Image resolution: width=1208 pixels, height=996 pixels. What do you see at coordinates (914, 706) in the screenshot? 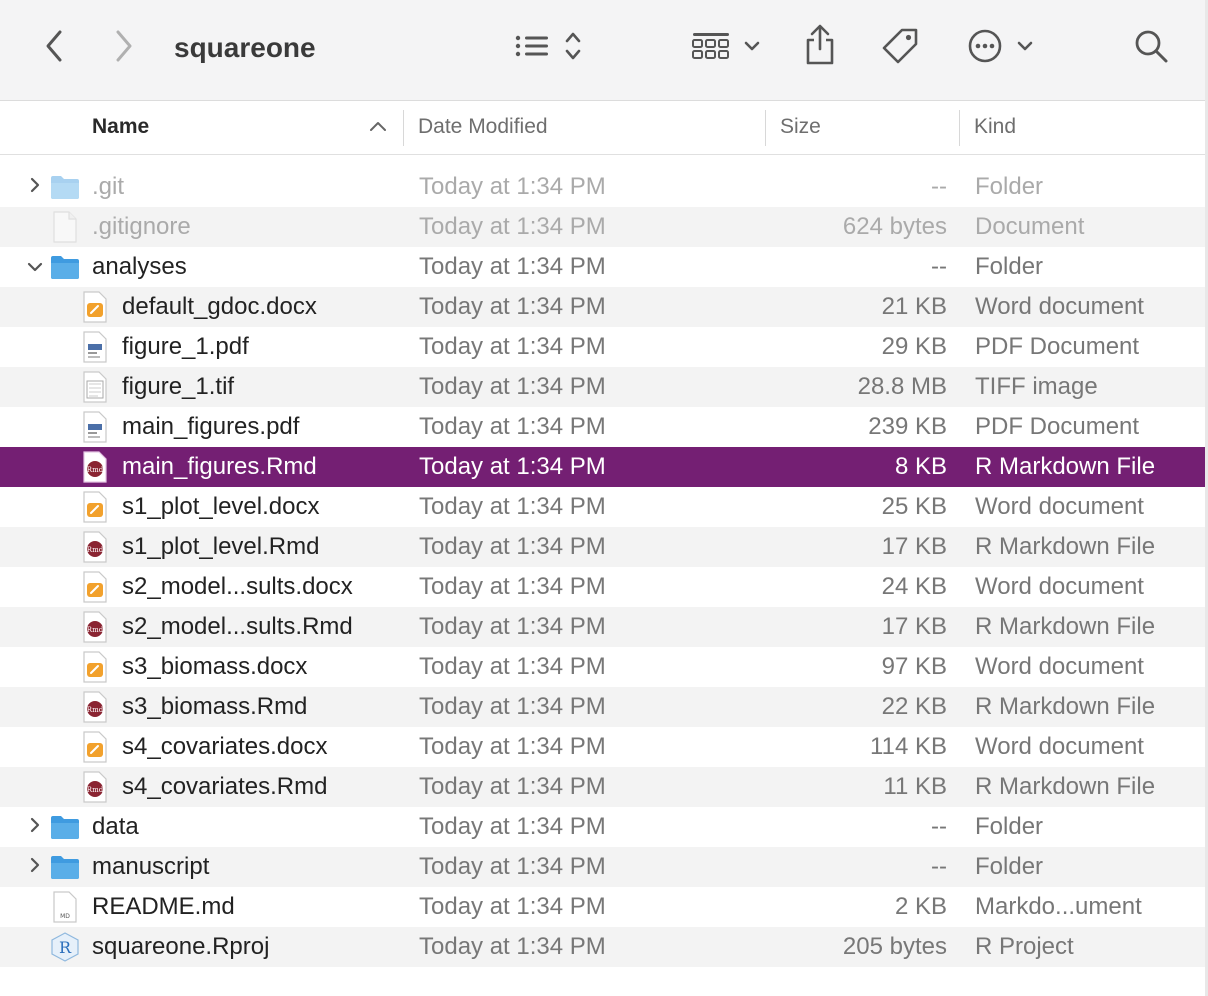
I see `file-size: 22 KB` at bounding box center [914, 706].